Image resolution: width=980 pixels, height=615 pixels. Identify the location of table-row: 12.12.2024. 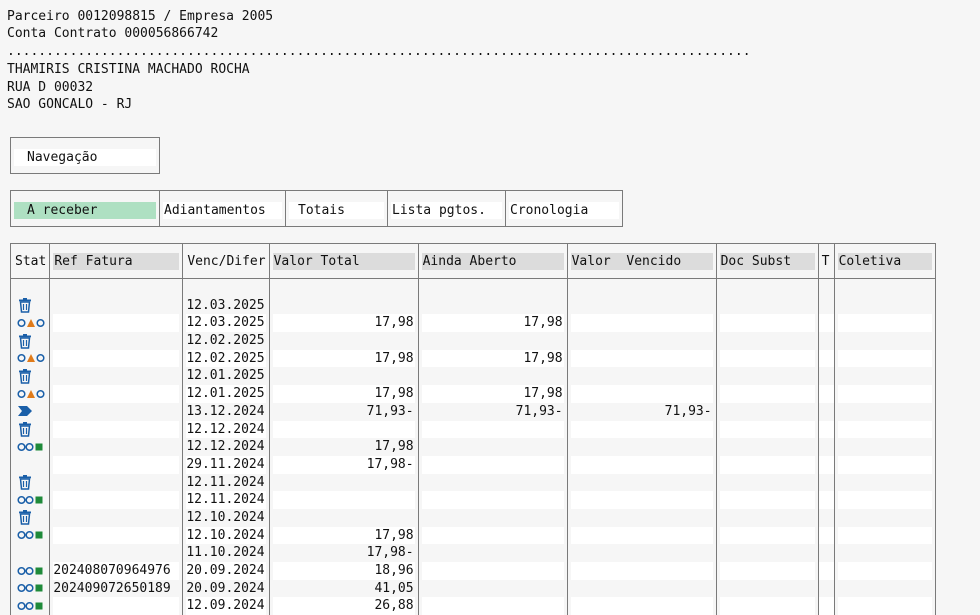
(472, 429).